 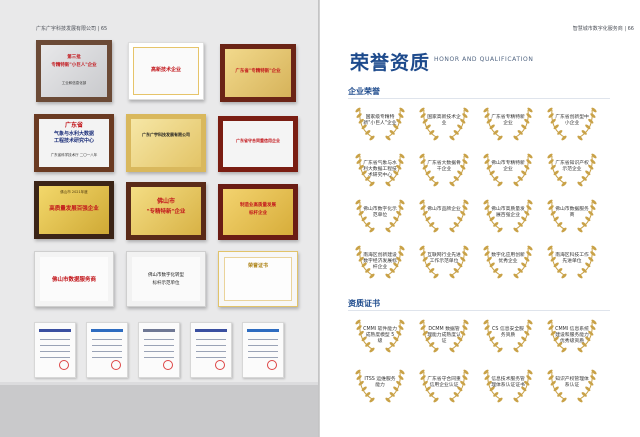 I want to click on honor-label: 国家高新技术企业, so click(x=444, y=120).